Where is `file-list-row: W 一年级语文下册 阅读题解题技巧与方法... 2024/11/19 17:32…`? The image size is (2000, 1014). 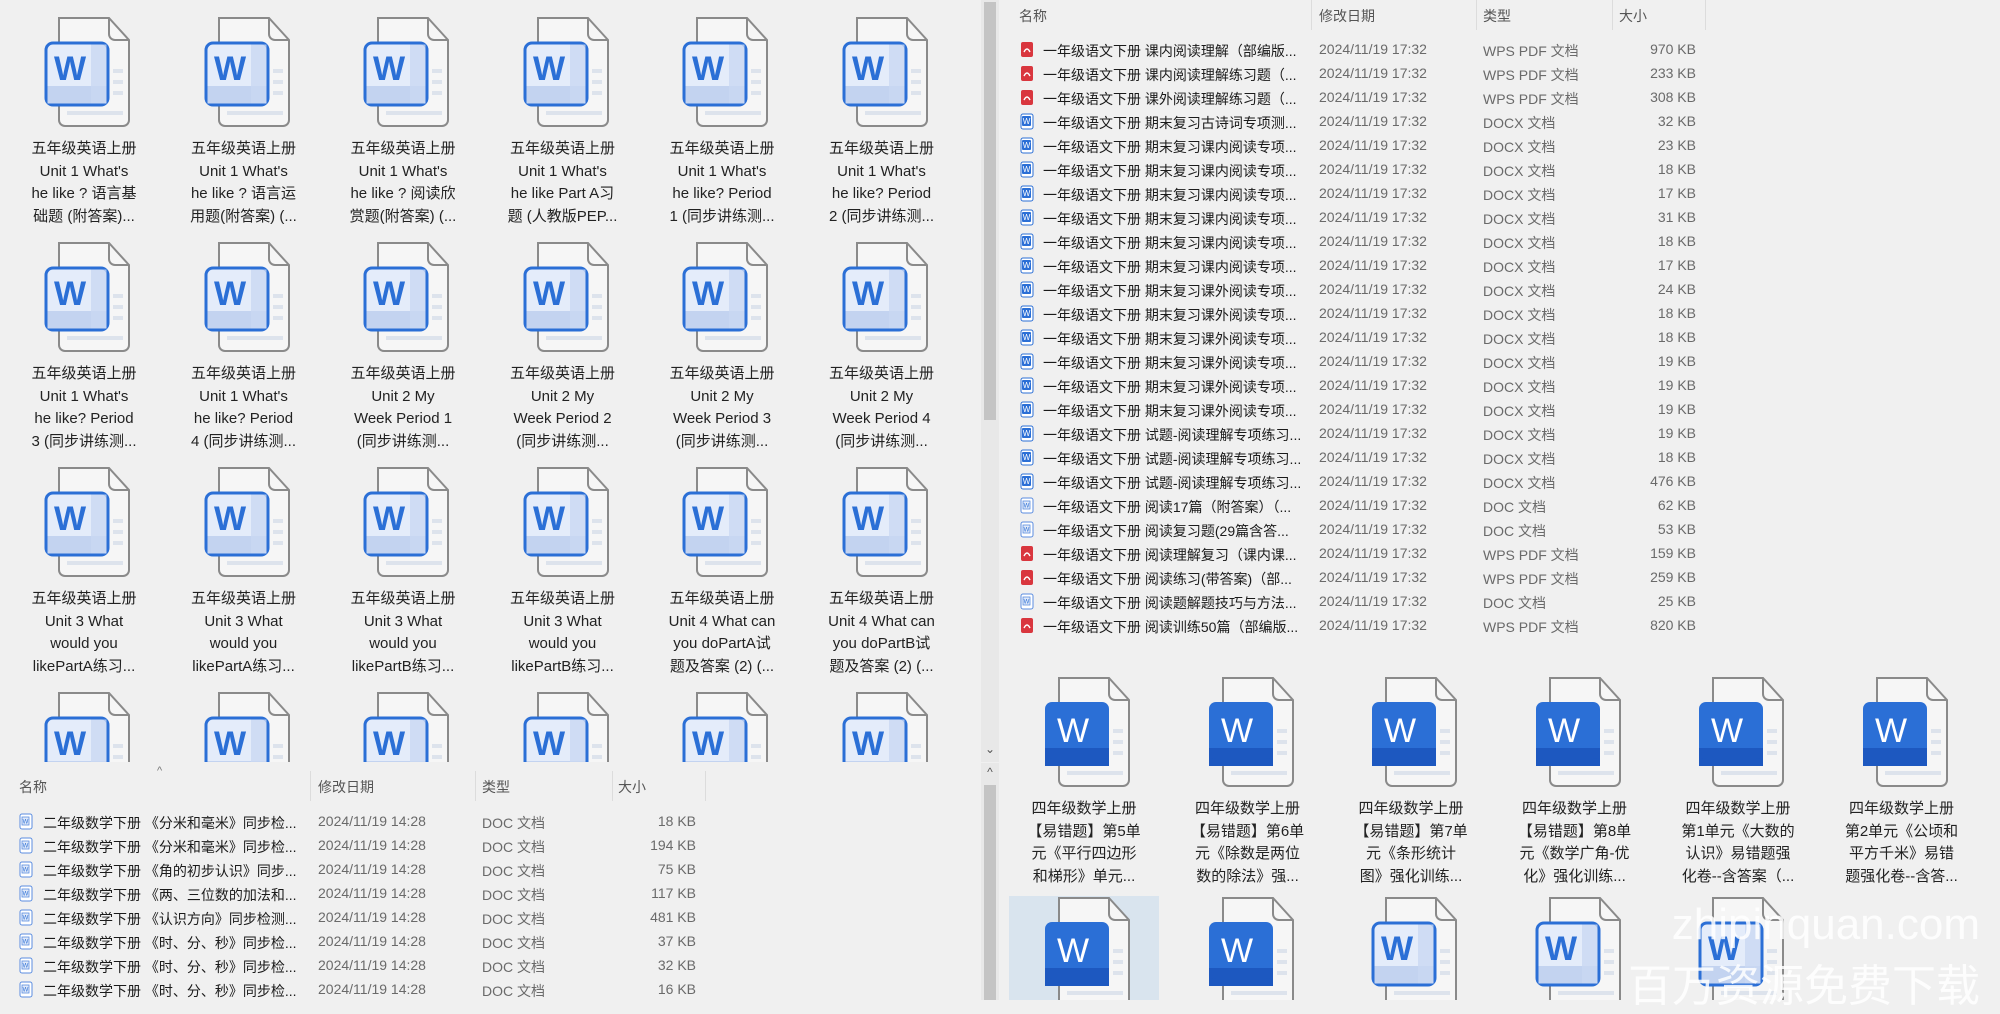
file-list-row: W 一年级语文下册 阅读题解题技巧与方法... 2024/11/19 17:32… is located at coordinates (1502, 602).